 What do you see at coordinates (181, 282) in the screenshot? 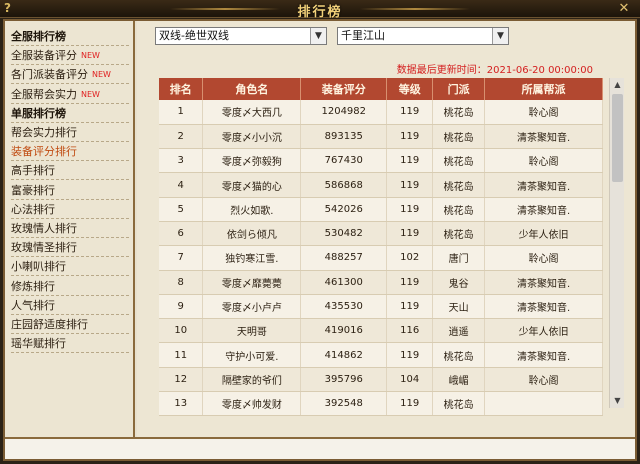
I see `rank-cell: 8` at bounding box center [181, 282].